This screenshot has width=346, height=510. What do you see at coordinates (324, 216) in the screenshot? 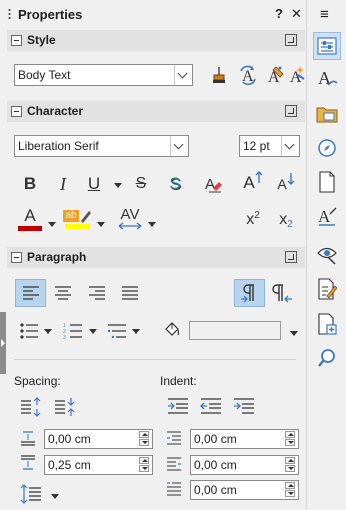
I see `svg-text: A` at bounding box center [324, 216].